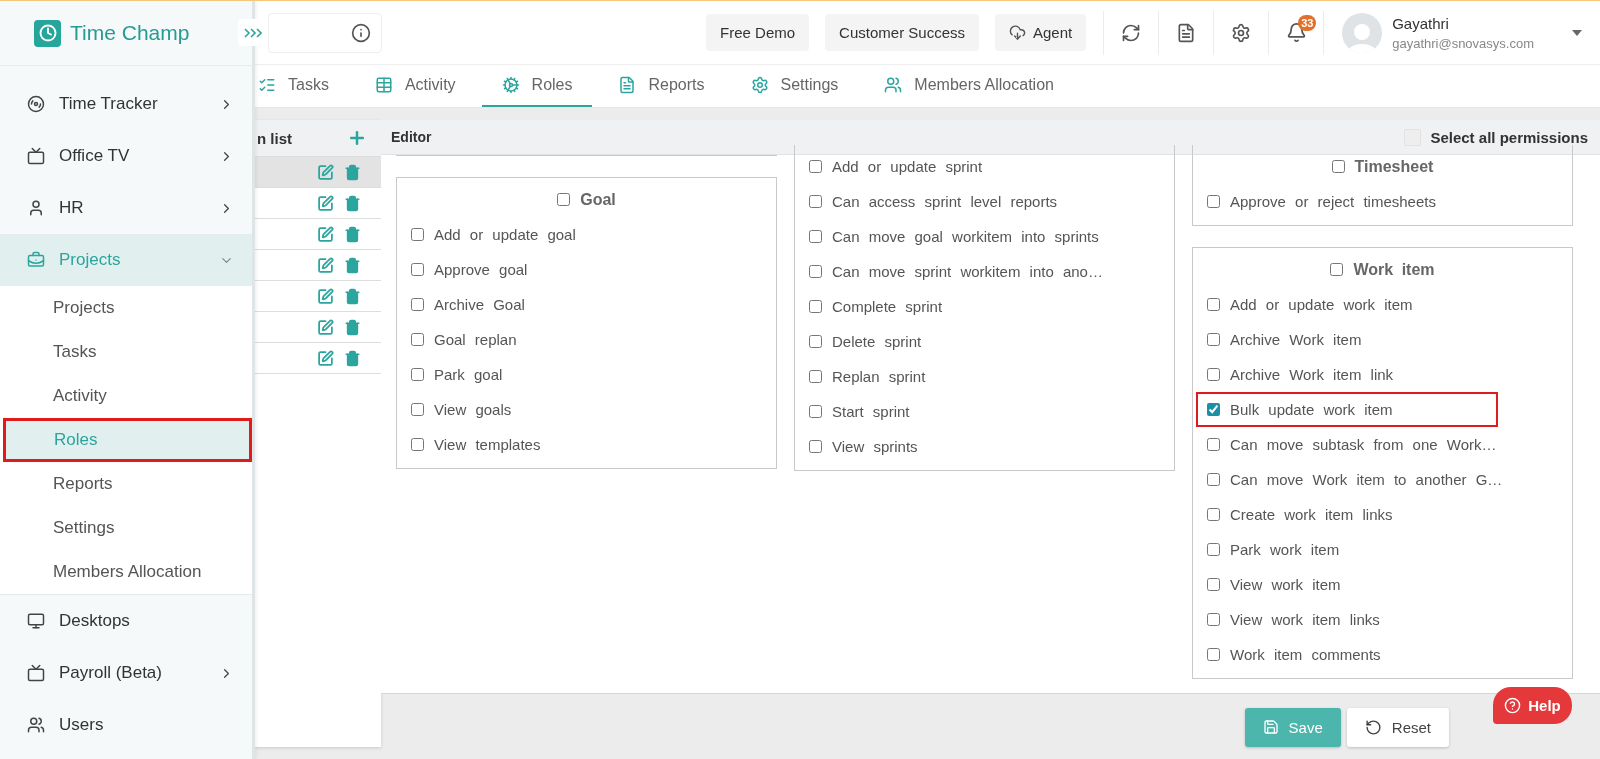 This screenshot has width=1600, height=759. Describe the element at coordinates (126, 725) in the screenshot. I see `sidebar-item: Users` at that location.